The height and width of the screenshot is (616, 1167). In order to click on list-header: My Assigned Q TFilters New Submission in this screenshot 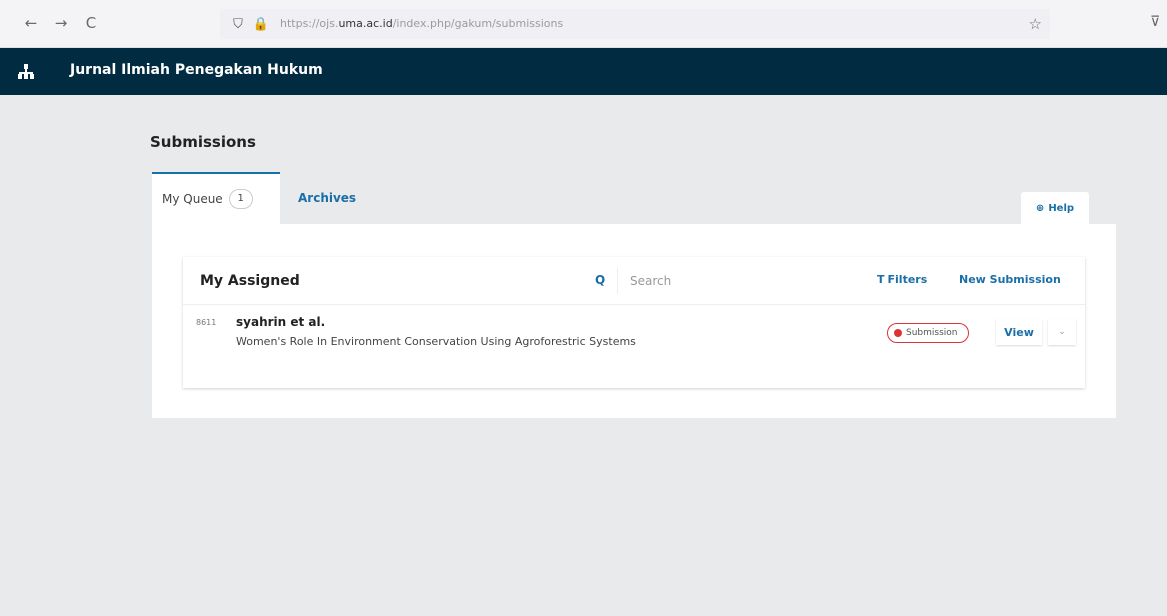, I will do `click(634, 281)`.